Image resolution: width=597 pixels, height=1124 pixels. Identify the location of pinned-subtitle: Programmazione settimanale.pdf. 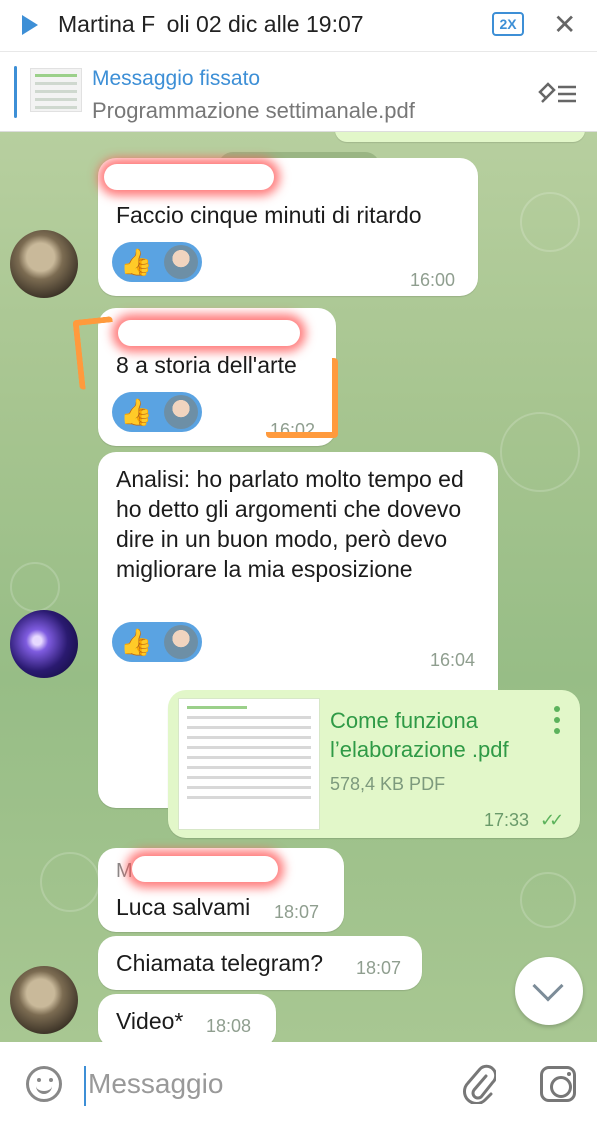
(253, 110).